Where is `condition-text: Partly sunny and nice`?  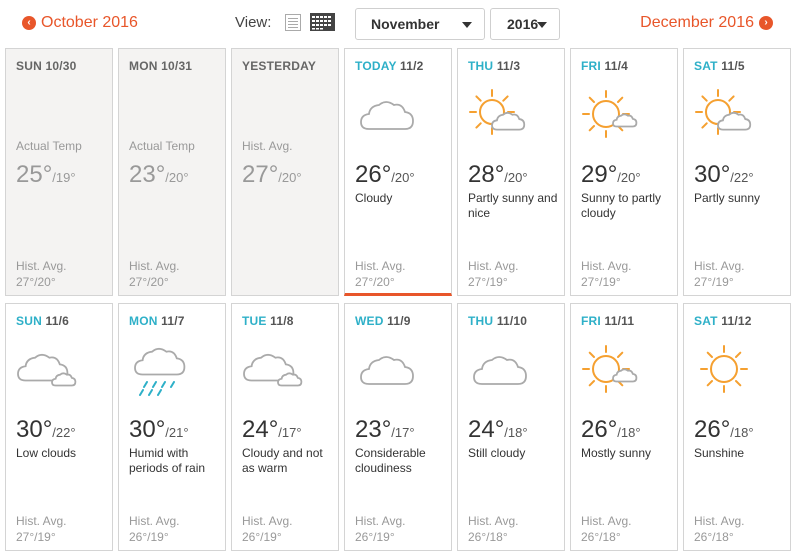
condition-text: Partly sunny and nice is located at coordinates (513, 205).